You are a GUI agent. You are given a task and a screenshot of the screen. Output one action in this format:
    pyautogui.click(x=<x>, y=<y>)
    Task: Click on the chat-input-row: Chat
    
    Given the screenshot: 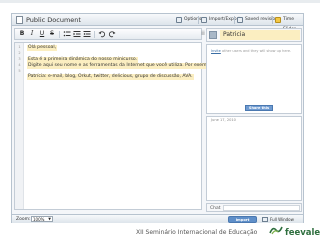 What is the action you would take?
    pyautogui.click(x=254, y=207)
    